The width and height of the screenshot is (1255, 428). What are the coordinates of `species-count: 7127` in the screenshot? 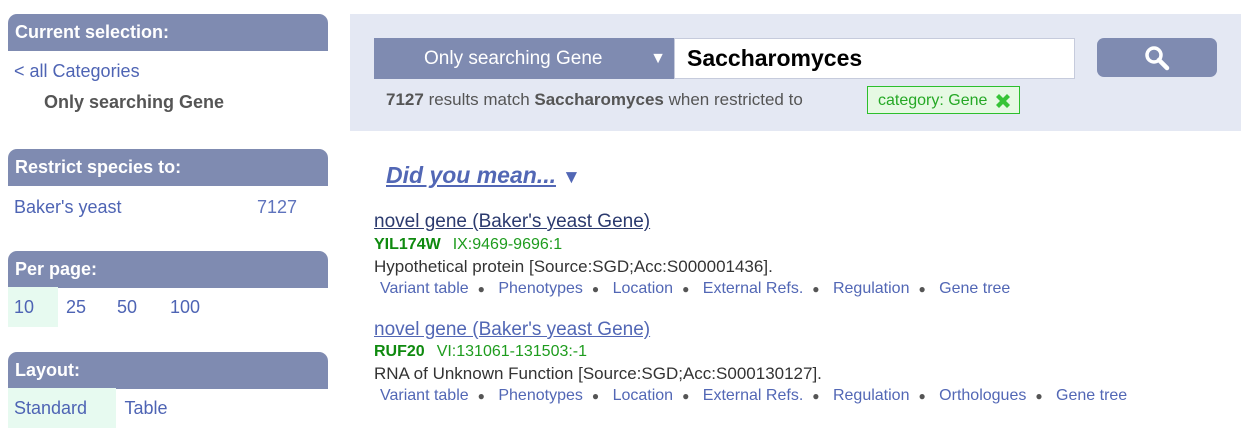 It's located at (277, 207).